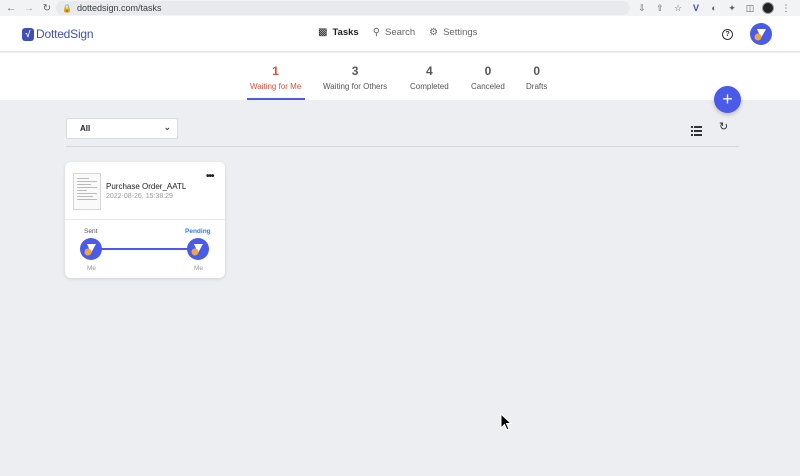 This screenshot has width=800, height=476. What do you see at coordinates (429, 86) in the screenshot?
I see `tab-label: Completed` at bounding box center [429, 86].